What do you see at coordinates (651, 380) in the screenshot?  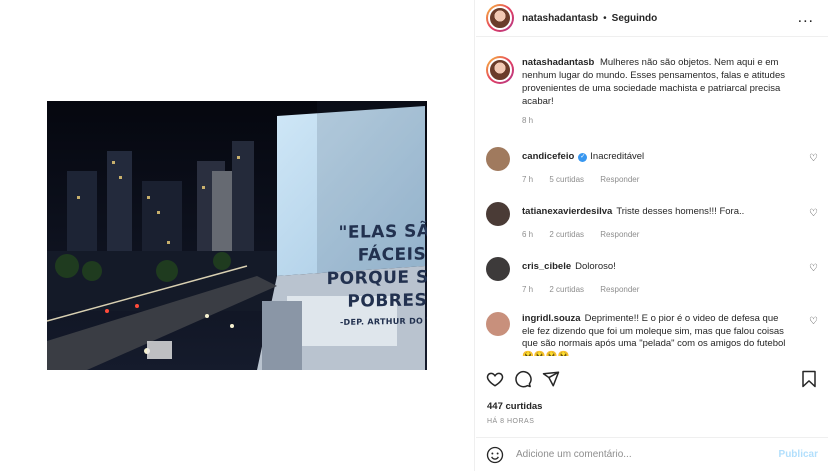 I see `post-actions-bar` at bounding box center [651, 380].